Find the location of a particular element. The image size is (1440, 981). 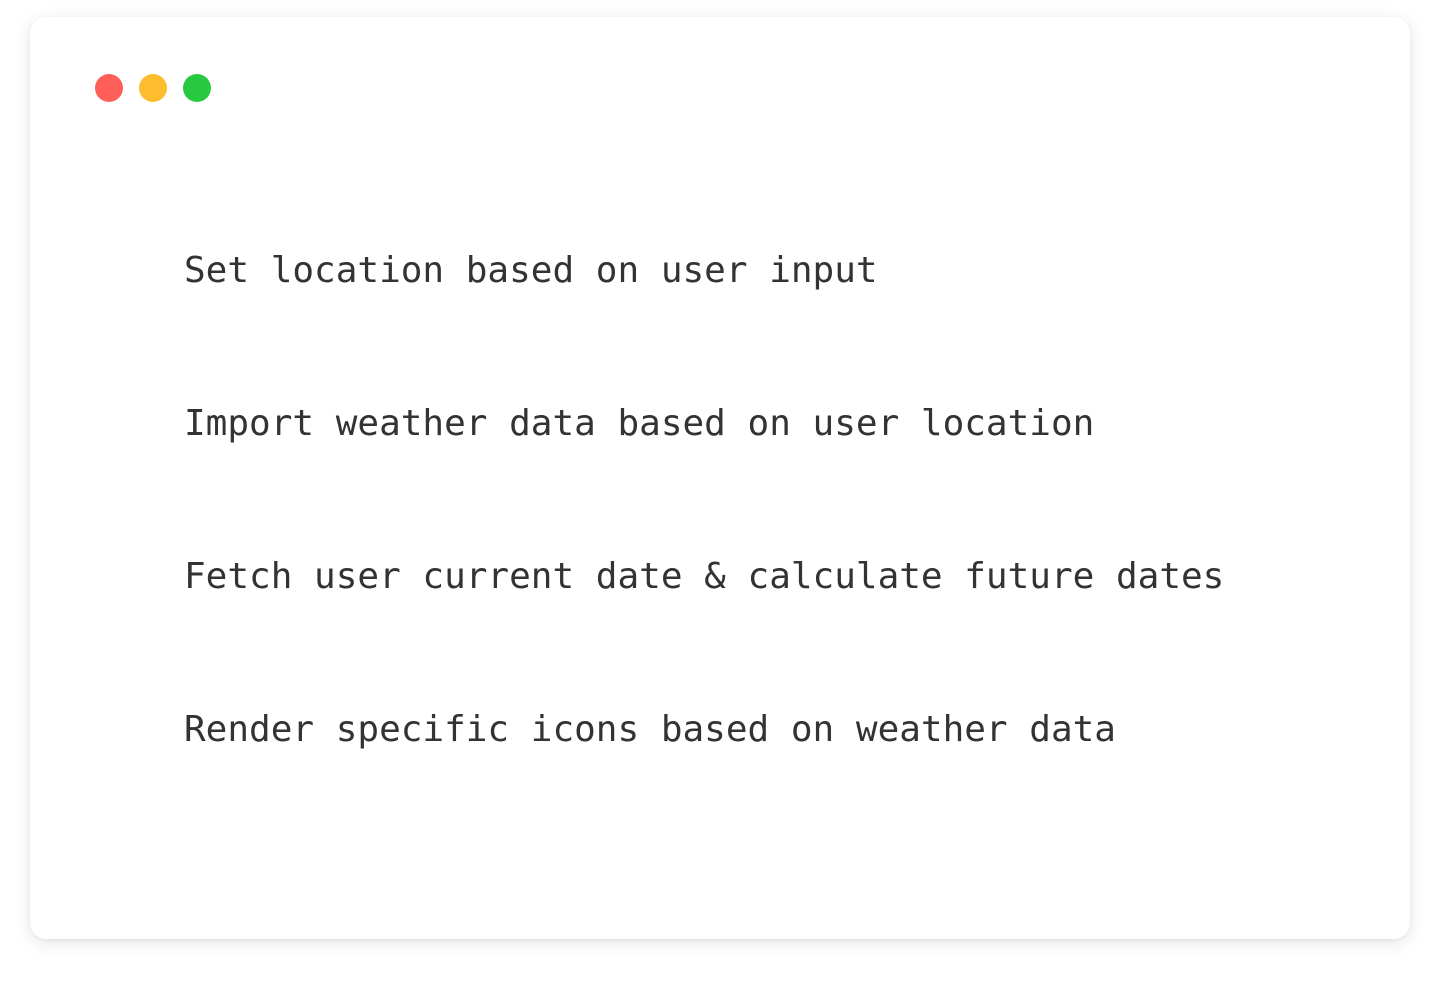

maximize-button is located at coordinates (197, 88).